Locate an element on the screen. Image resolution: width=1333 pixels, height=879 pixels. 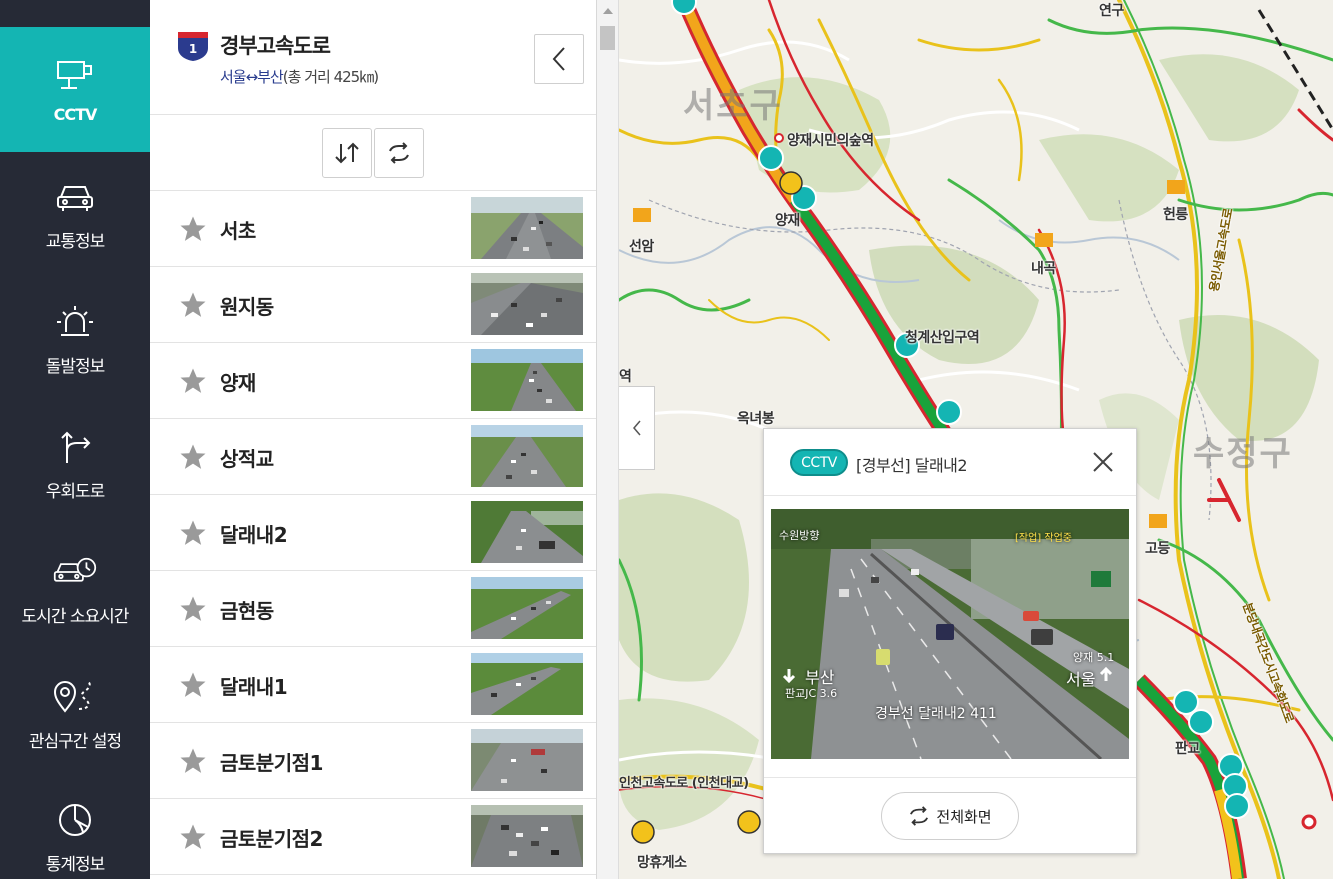
nav-item-cctv: CCTV is located at coordinates (75, 89).